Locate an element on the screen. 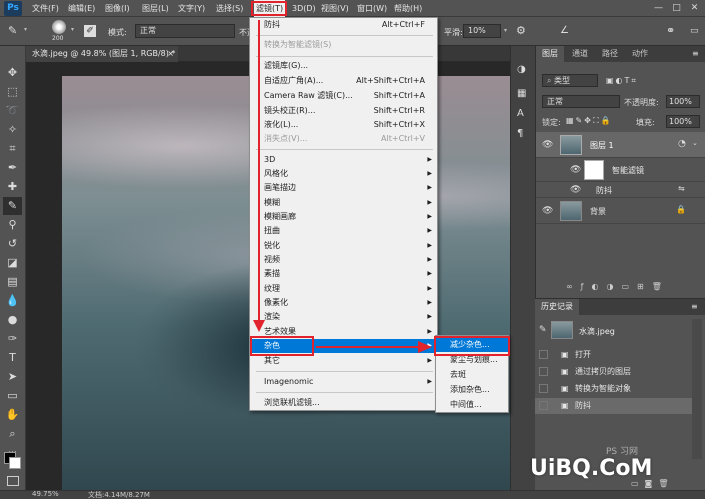 This screenshot has height=499, width=705. crop-tool-icon: ⌗ is located at coordinates (12, 149).